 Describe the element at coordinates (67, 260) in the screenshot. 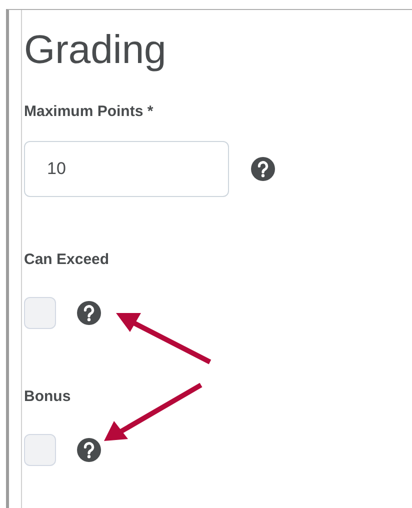

I see `option-label: Can Exceed` at that location.